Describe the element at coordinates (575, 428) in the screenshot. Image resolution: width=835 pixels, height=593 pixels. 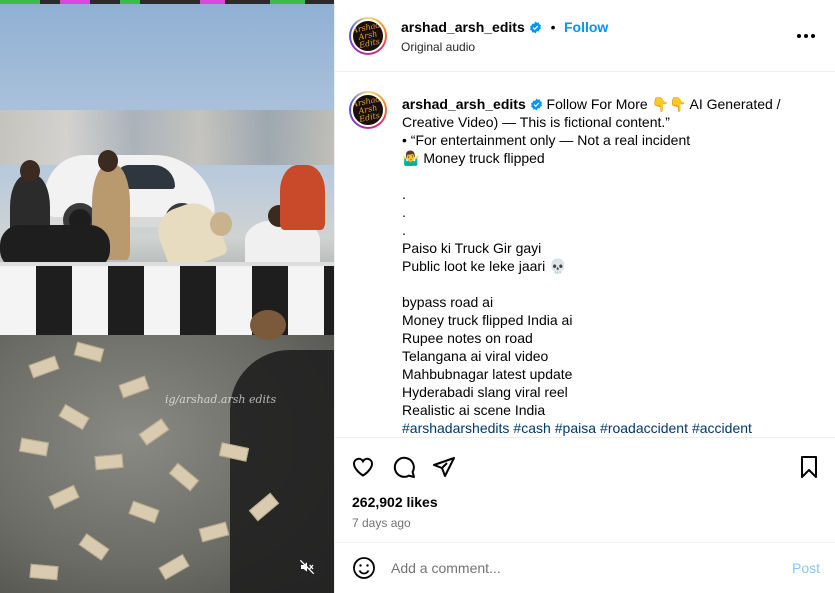
I see `hashtag-link: #paisa` at that location.